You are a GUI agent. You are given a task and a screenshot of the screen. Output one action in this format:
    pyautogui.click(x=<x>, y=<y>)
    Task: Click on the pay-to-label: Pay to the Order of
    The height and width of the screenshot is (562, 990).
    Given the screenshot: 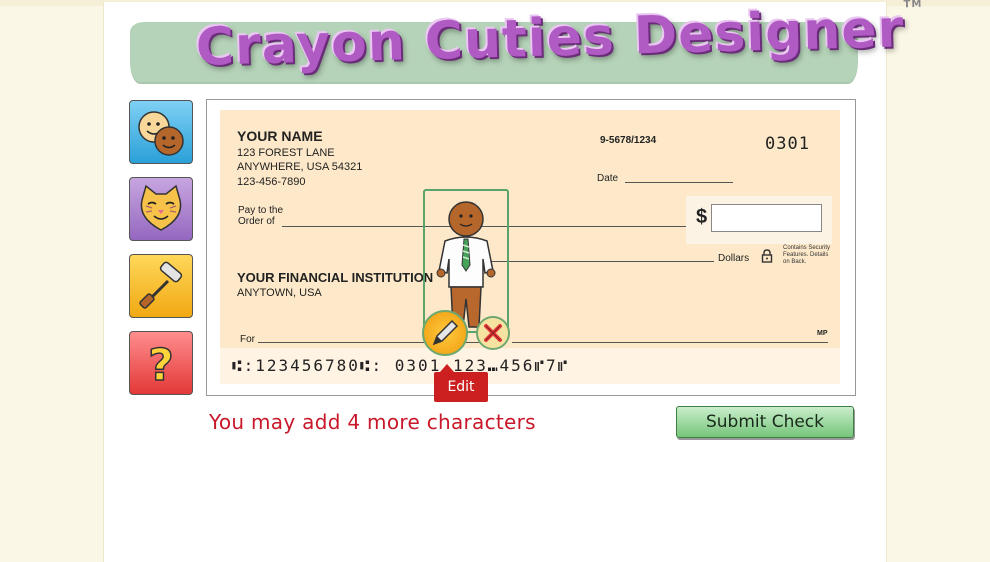 What is the action you would take?
    pyautogui.click(x=261, y=216)
    